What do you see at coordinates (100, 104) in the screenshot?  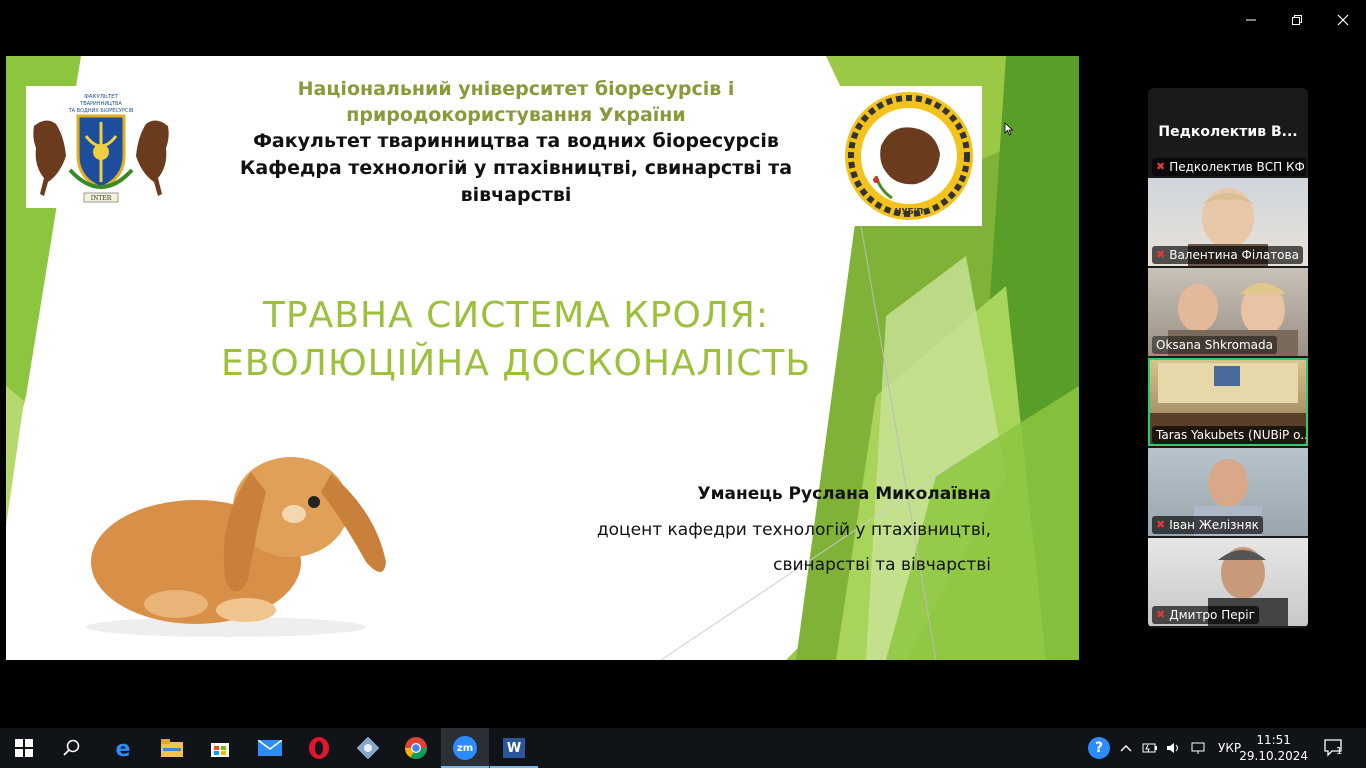 I see `svg-text: ТВАРИННИЦТВА` at bounding box center [100, 104].